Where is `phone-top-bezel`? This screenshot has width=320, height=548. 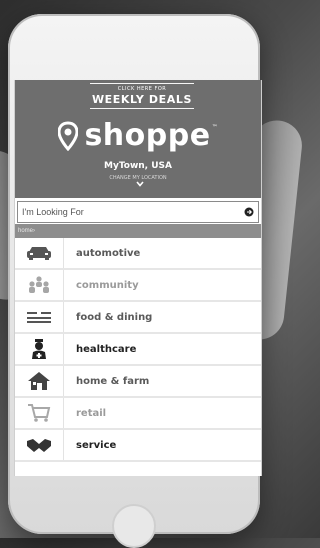 phone-top-bezel is located at coordinates (134, 49).